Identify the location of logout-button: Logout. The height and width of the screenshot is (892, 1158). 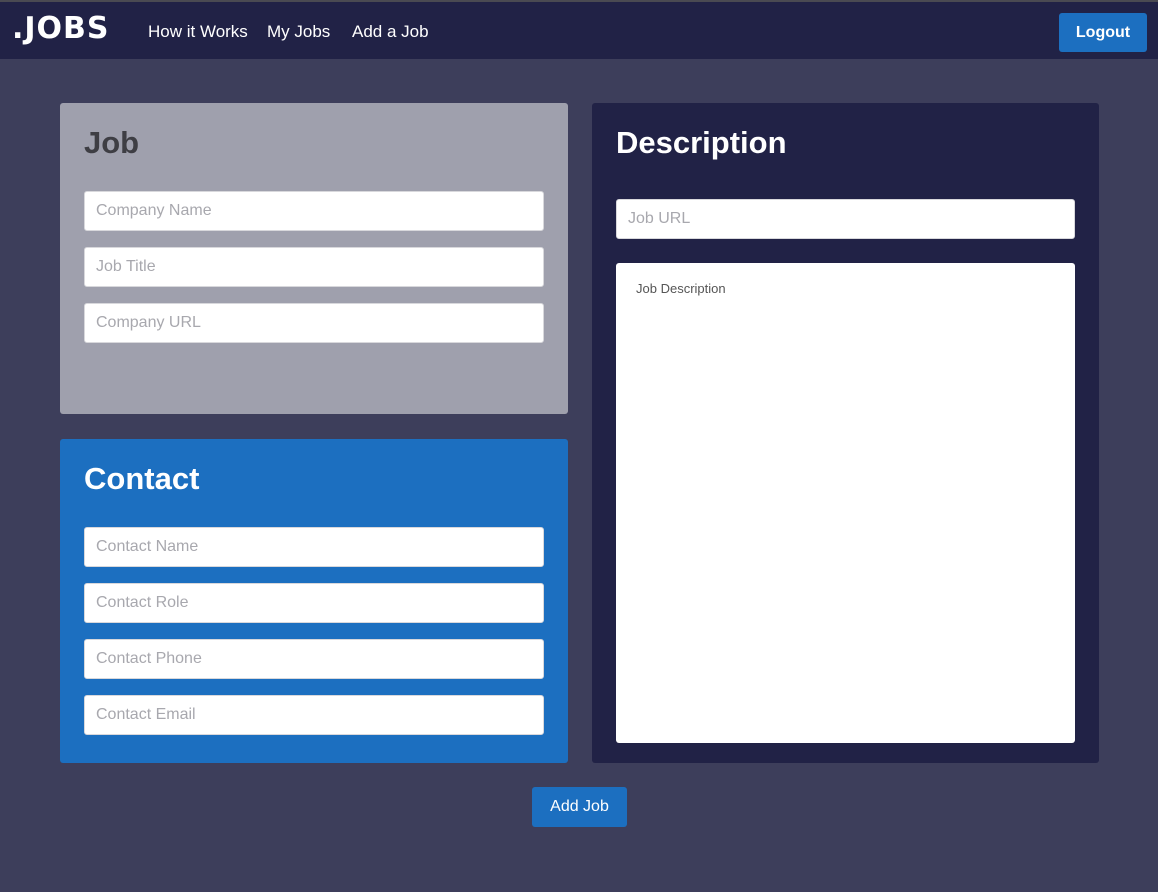
(1103, 32).